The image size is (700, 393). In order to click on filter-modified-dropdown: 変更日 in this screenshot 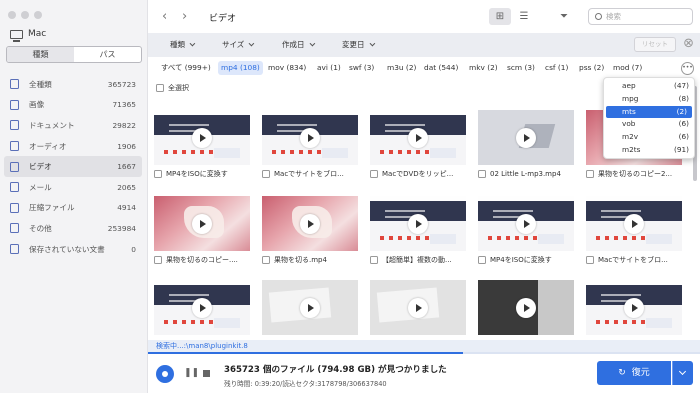, I will do `click(357, 44)`.